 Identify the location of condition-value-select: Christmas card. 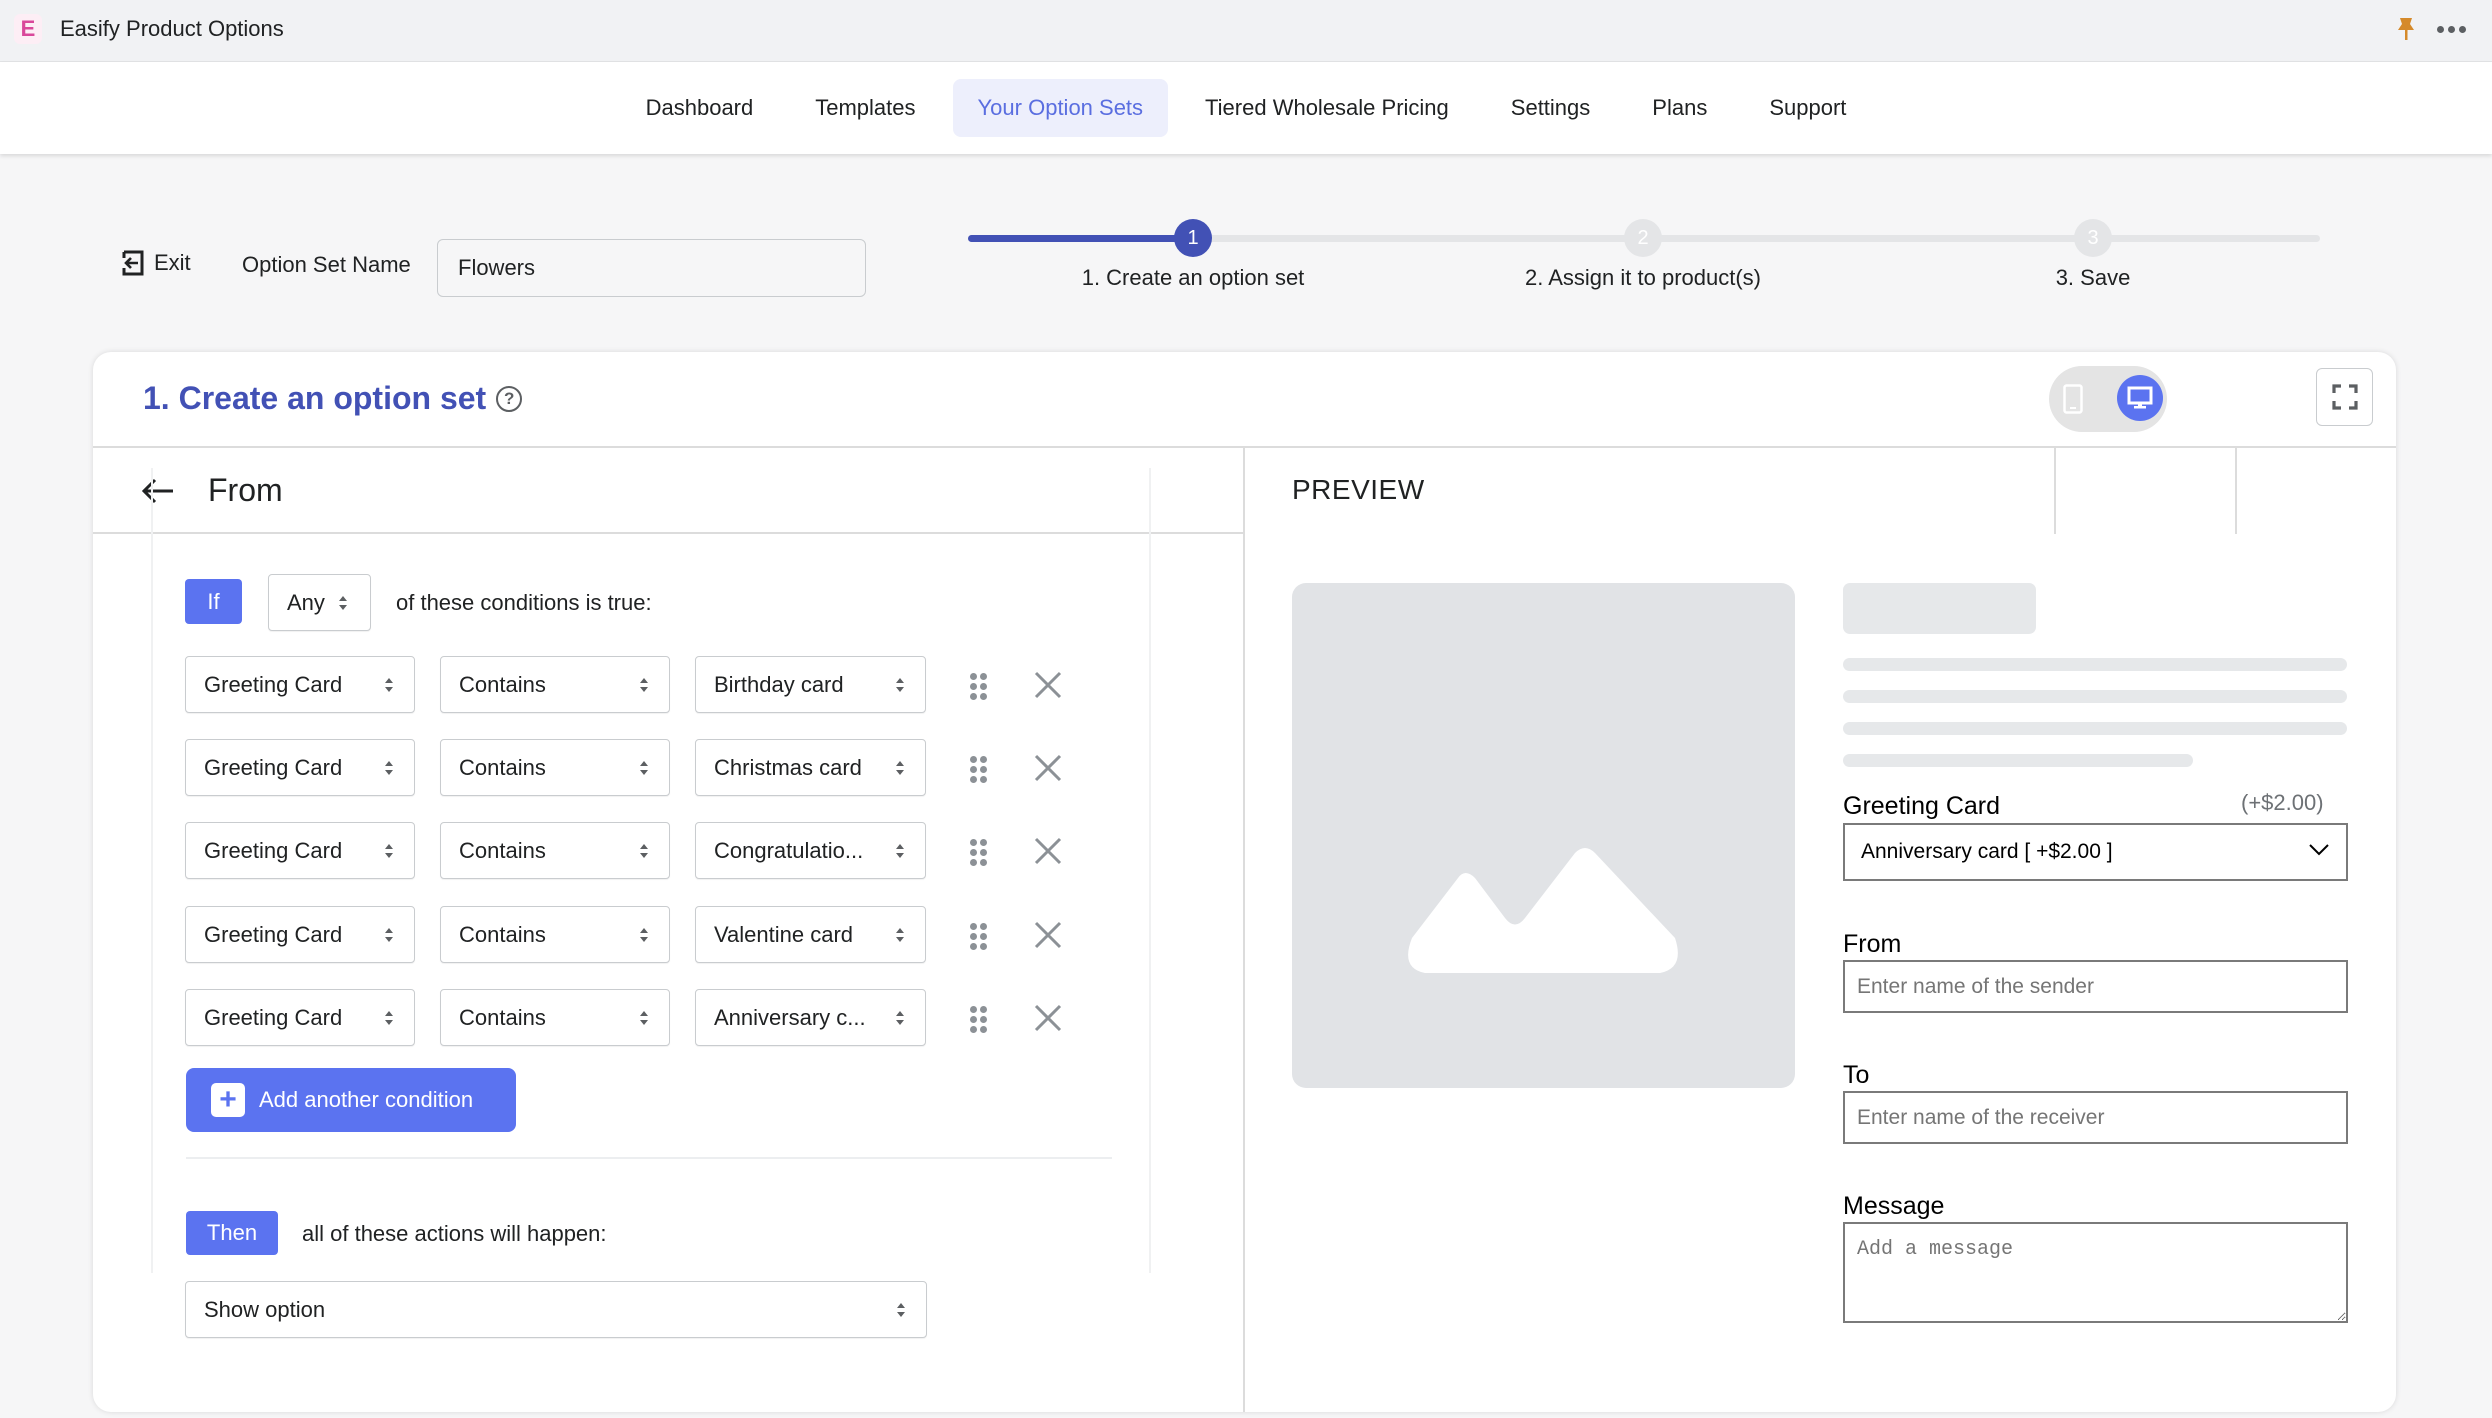
(810, 767).